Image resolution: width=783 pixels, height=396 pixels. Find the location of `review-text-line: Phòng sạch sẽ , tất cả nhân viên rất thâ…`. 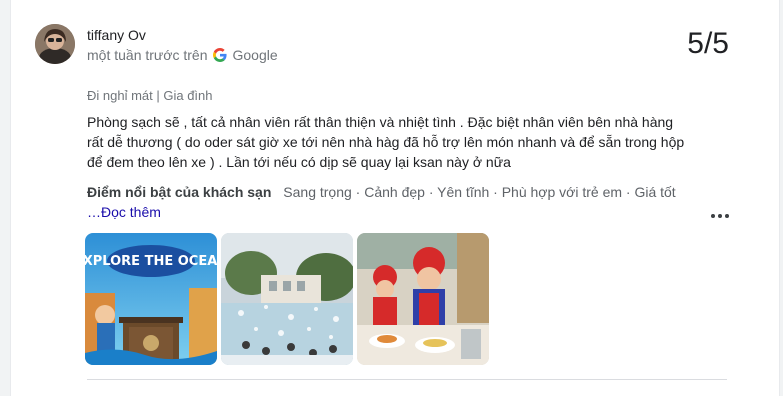

review-text-line: Phòng sạch sẽ , tất cả nhân viên rất thâ… is located at coordinates (380, 122).